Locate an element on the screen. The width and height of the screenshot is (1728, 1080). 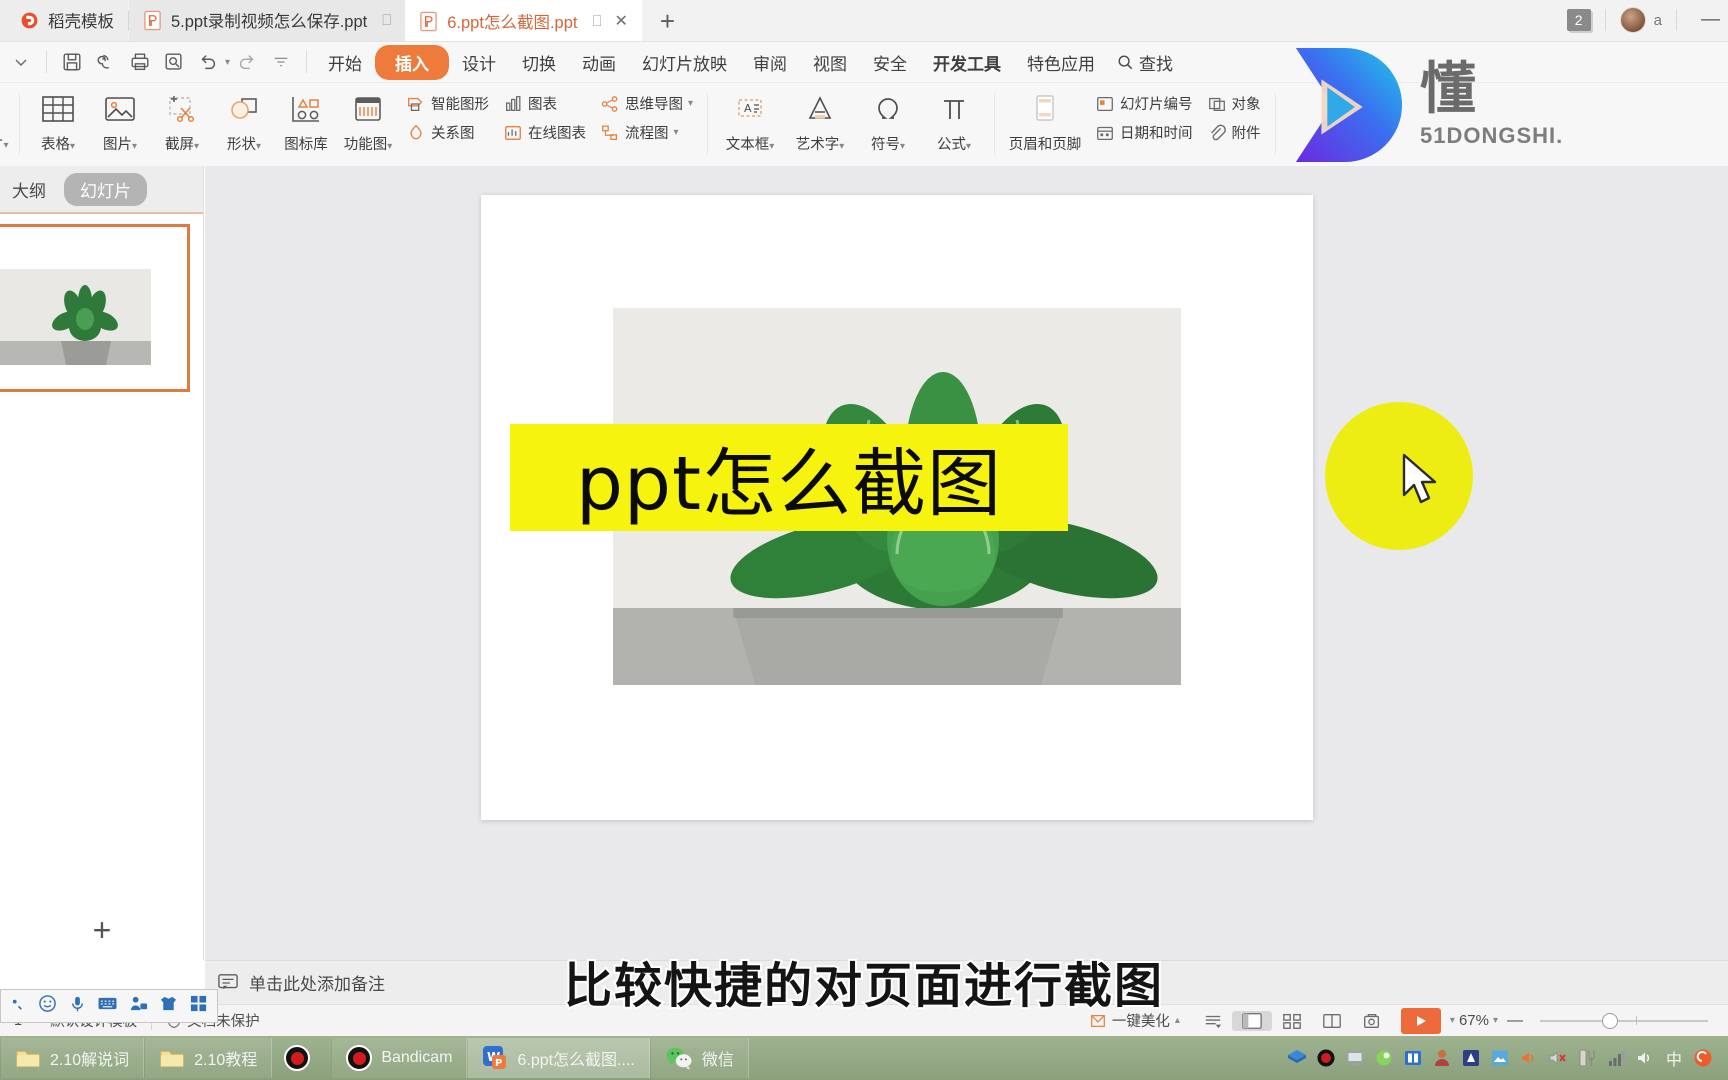
insert-slide-number-button: 幻灯片编号 is located at coordinates (1144, 103).